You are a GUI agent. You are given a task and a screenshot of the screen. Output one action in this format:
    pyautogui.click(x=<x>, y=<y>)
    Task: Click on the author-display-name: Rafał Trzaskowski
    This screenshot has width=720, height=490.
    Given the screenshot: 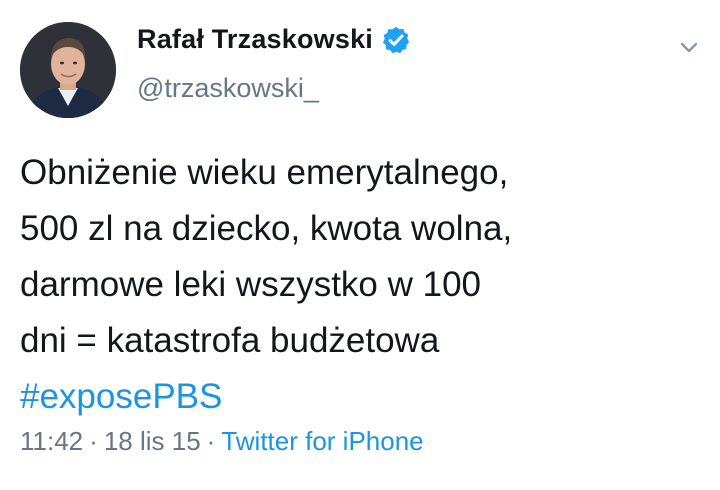 What is the action you would take?
    pyautogui.click(x=255, y=39)
    